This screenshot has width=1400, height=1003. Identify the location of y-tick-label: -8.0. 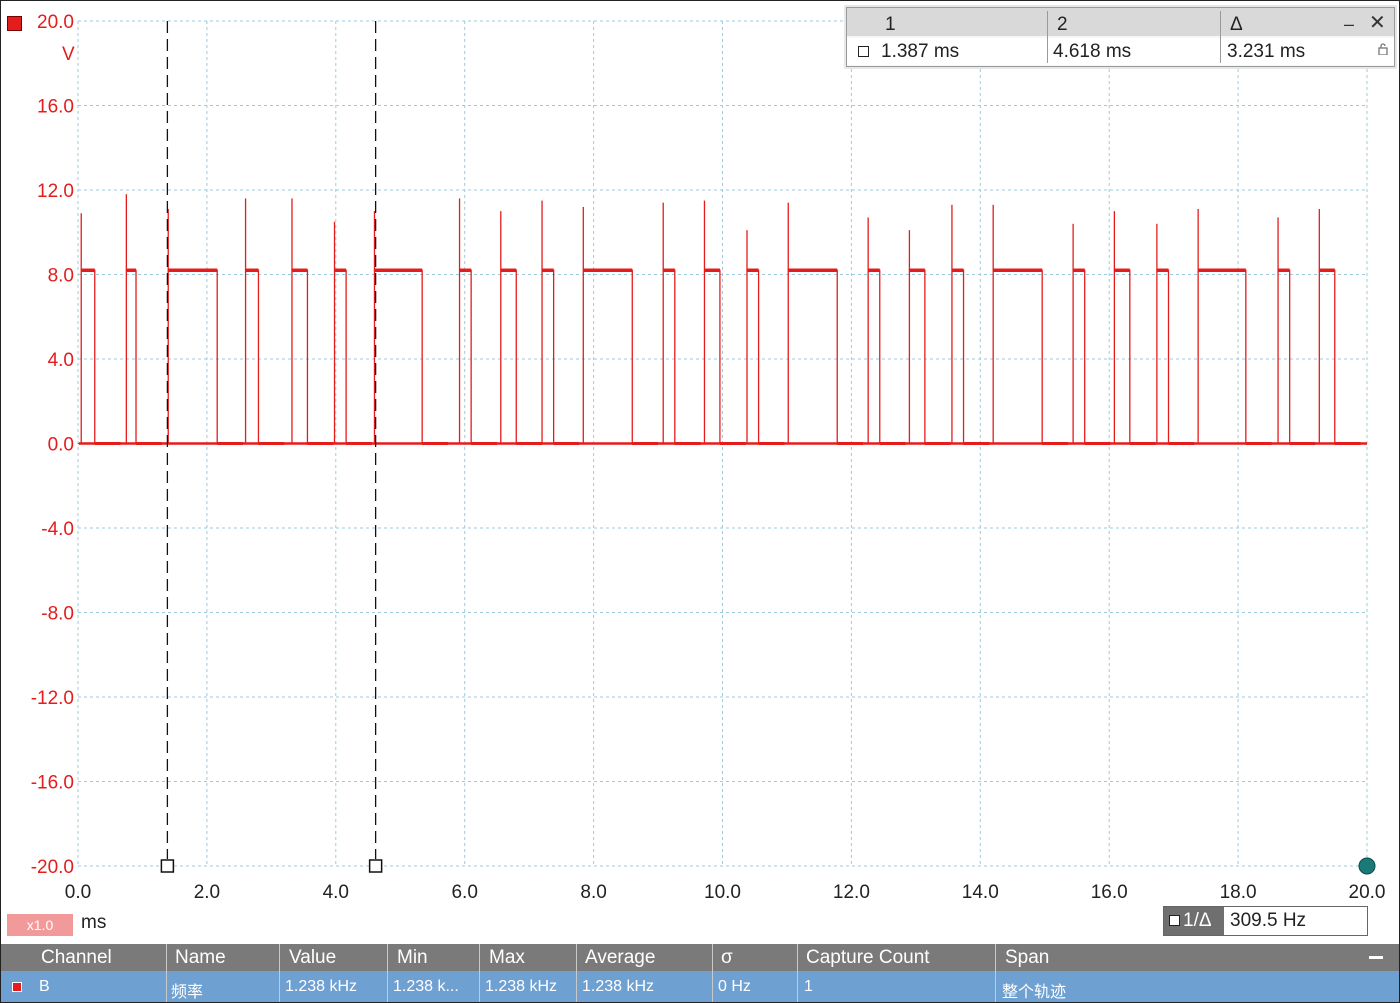
(57, 614).